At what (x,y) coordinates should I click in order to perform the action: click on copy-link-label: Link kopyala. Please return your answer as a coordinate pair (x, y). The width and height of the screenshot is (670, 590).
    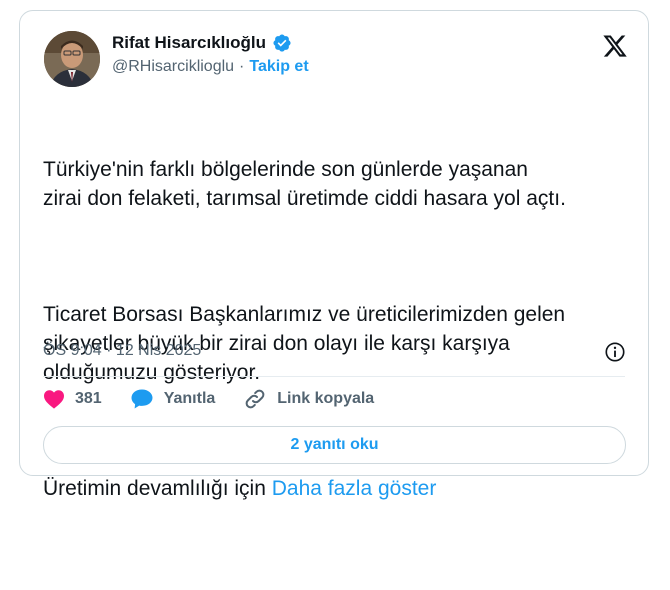
    Looking at the image, I should click on (326, 398).